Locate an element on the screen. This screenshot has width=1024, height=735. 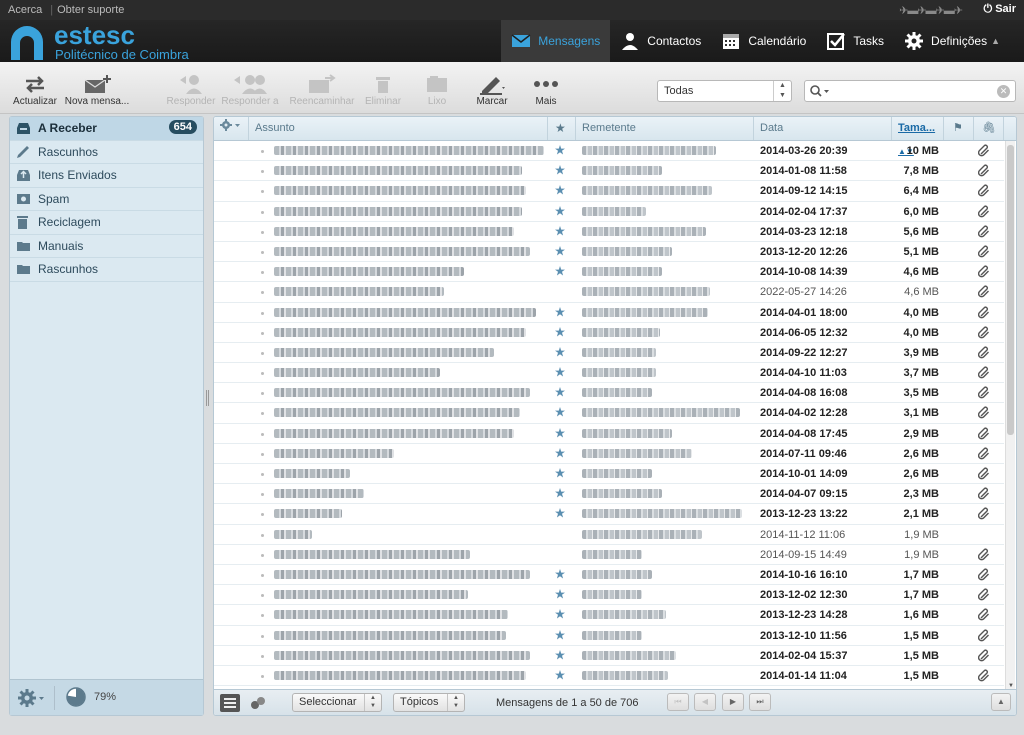
folder-spam: Spam is located at coordinates (106, 199).